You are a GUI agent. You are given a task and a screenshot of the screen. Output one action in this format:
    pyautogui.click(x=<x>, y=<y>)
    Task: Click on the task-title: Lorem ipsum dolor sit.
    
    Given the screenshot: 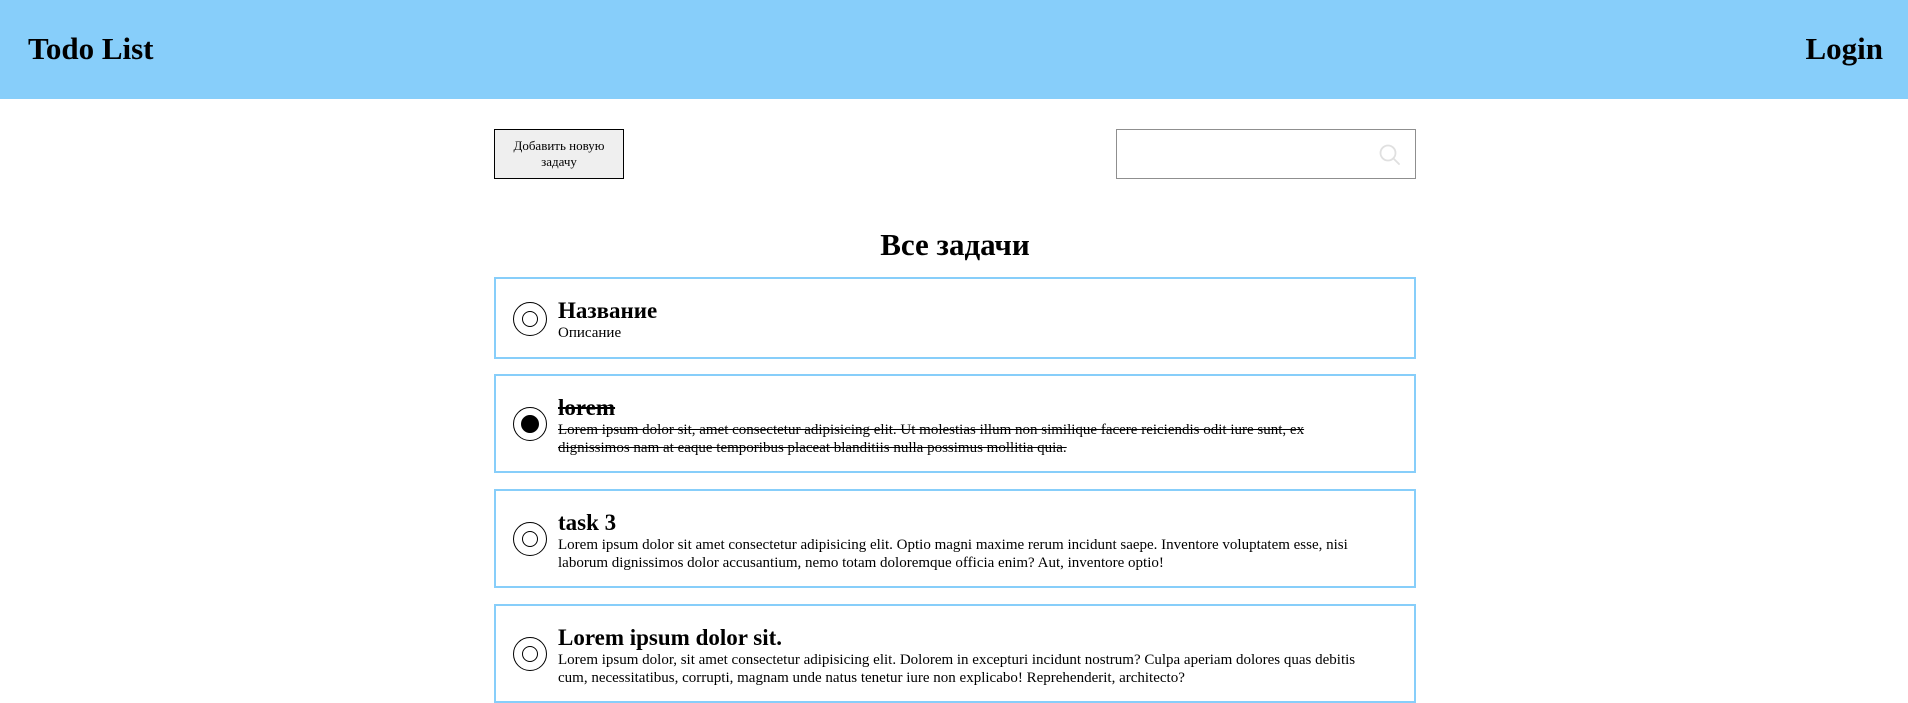 What is the action you would take?
    pyautogui.click(x=670, y=637)
    